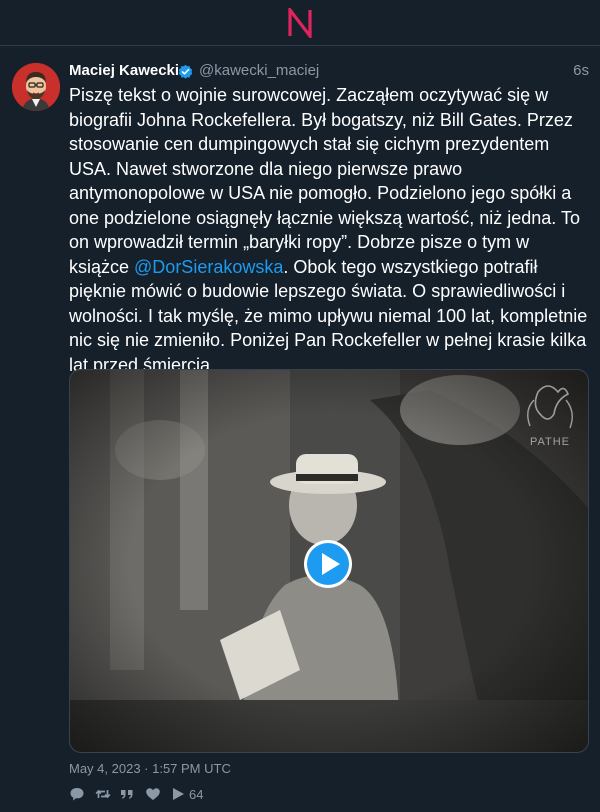 The image size is (600, 812). I want to click on quote-button, so click(127, 794).